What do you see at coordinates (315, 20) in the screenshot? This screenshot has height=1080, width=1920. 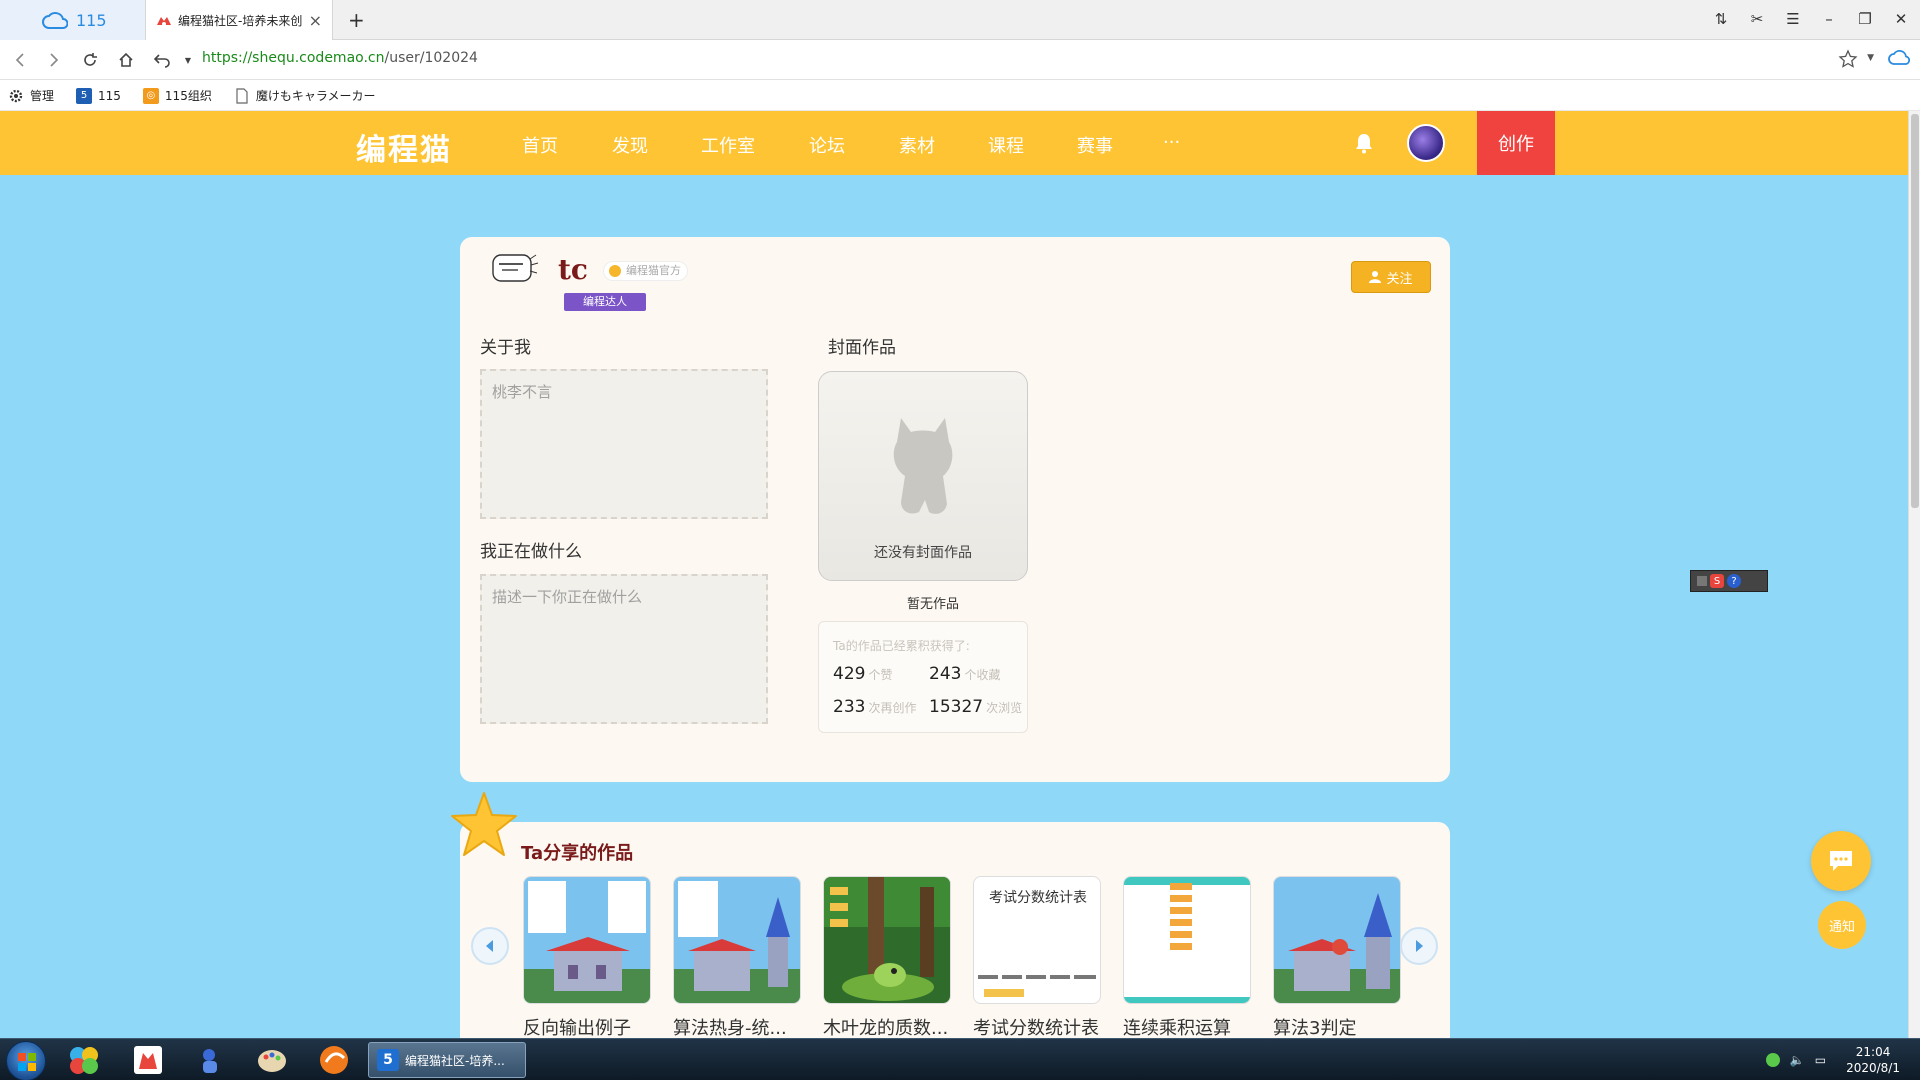 I see `tab-close-icon: ×` at bounding box center [315, 20].